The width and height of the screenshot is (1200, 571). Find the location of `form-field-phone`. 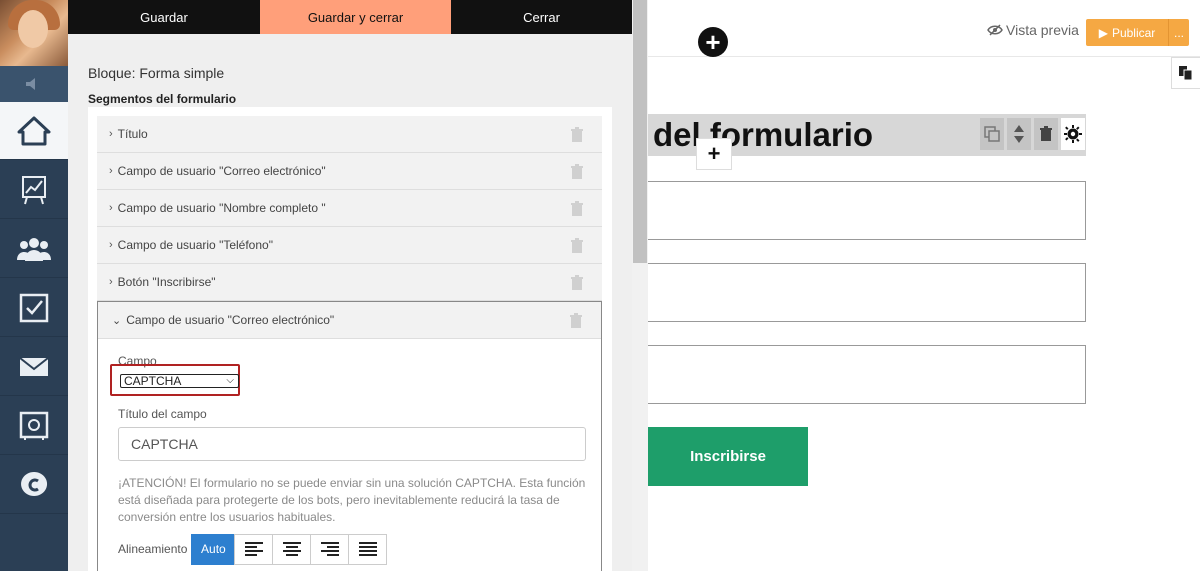

form-field-phone is located at coordinates (867, 374).